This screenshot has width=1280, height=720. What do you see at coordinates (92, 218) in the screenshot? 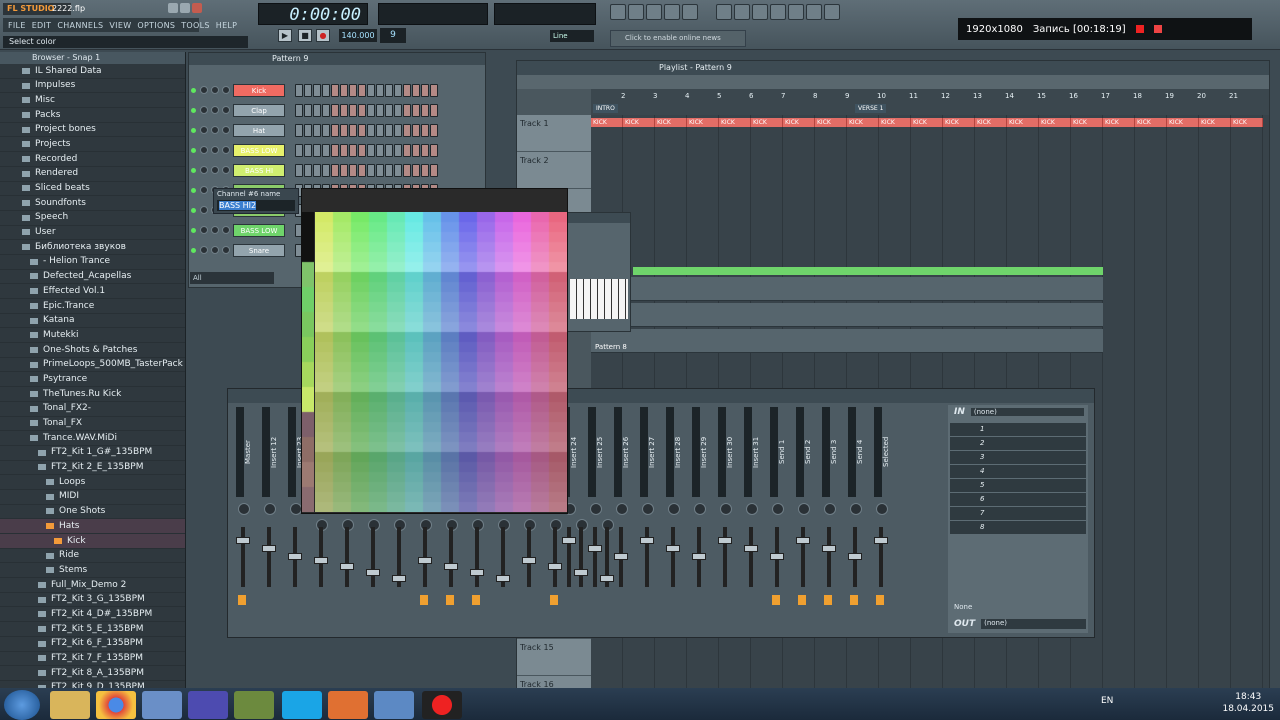
I see `browser-item: Speech` at bounding box center [92, 218].